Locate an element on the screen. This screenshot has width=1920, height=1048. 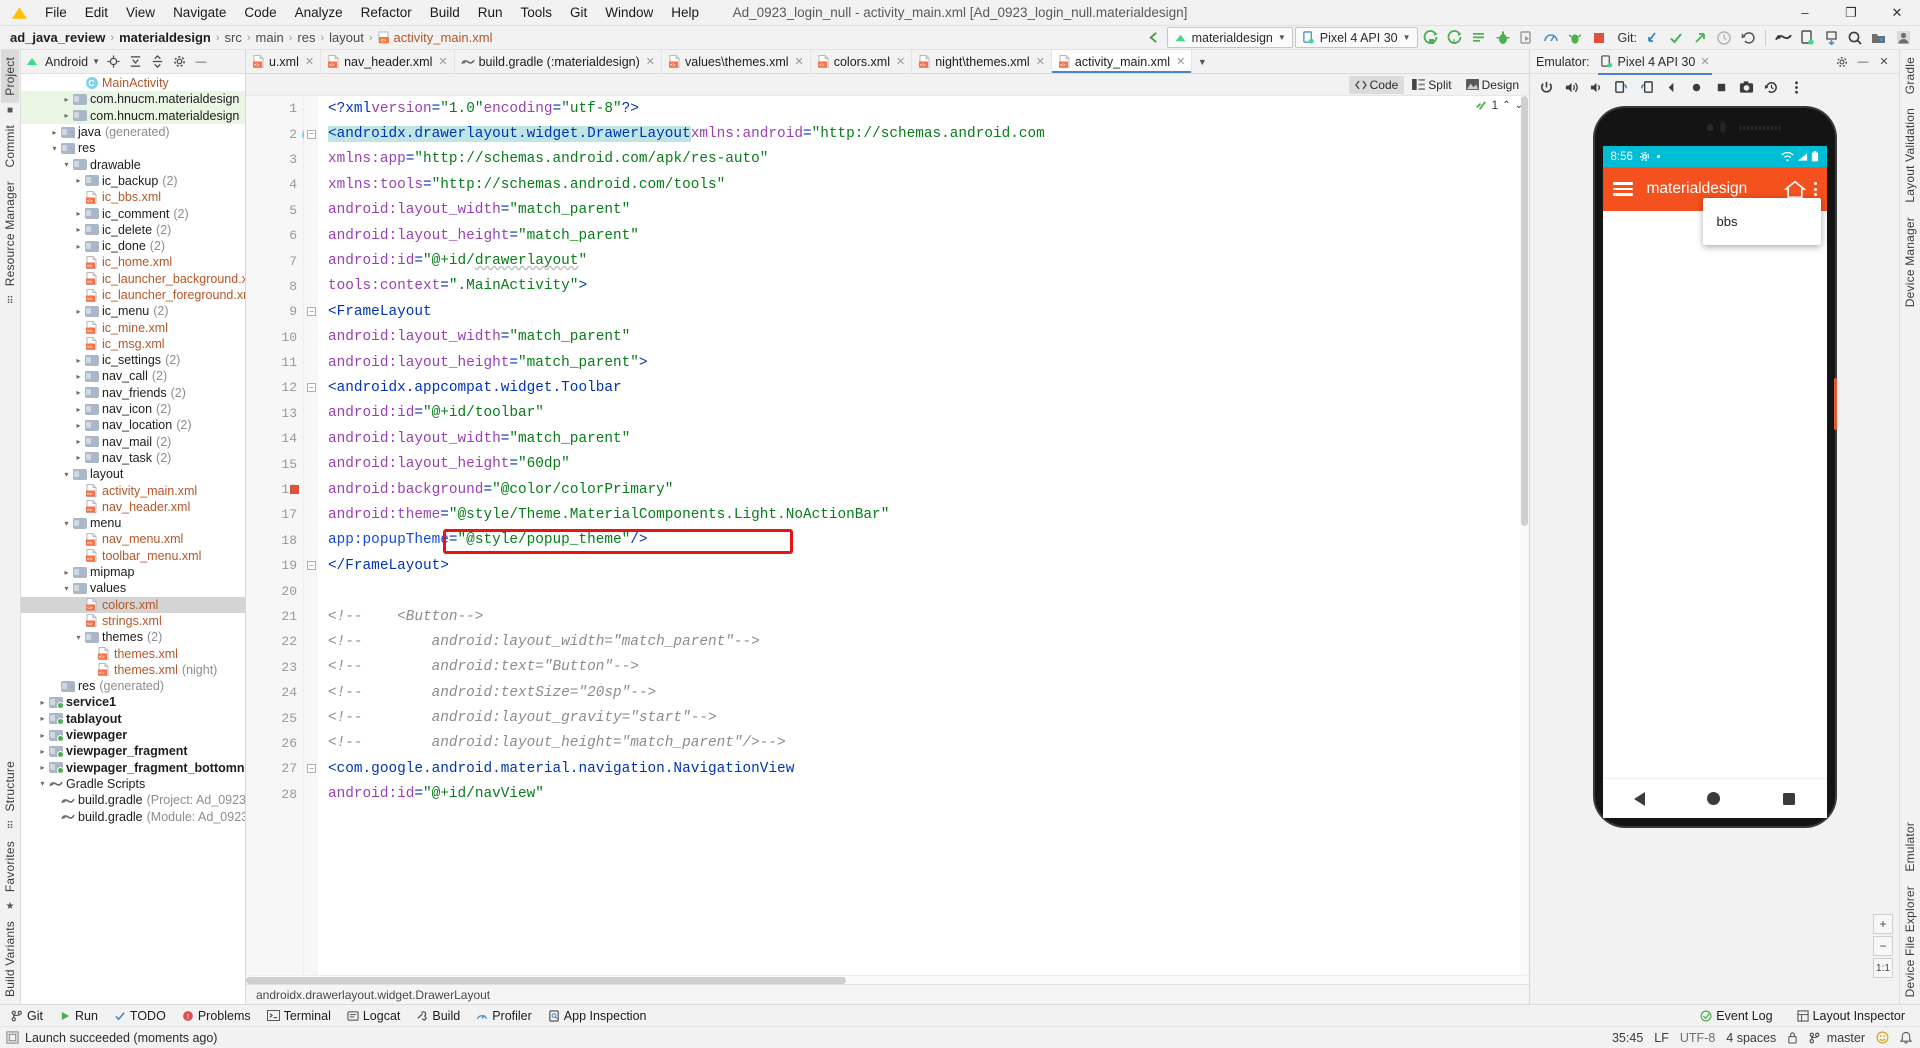
run-icon is located at coordinates (1431, 37).